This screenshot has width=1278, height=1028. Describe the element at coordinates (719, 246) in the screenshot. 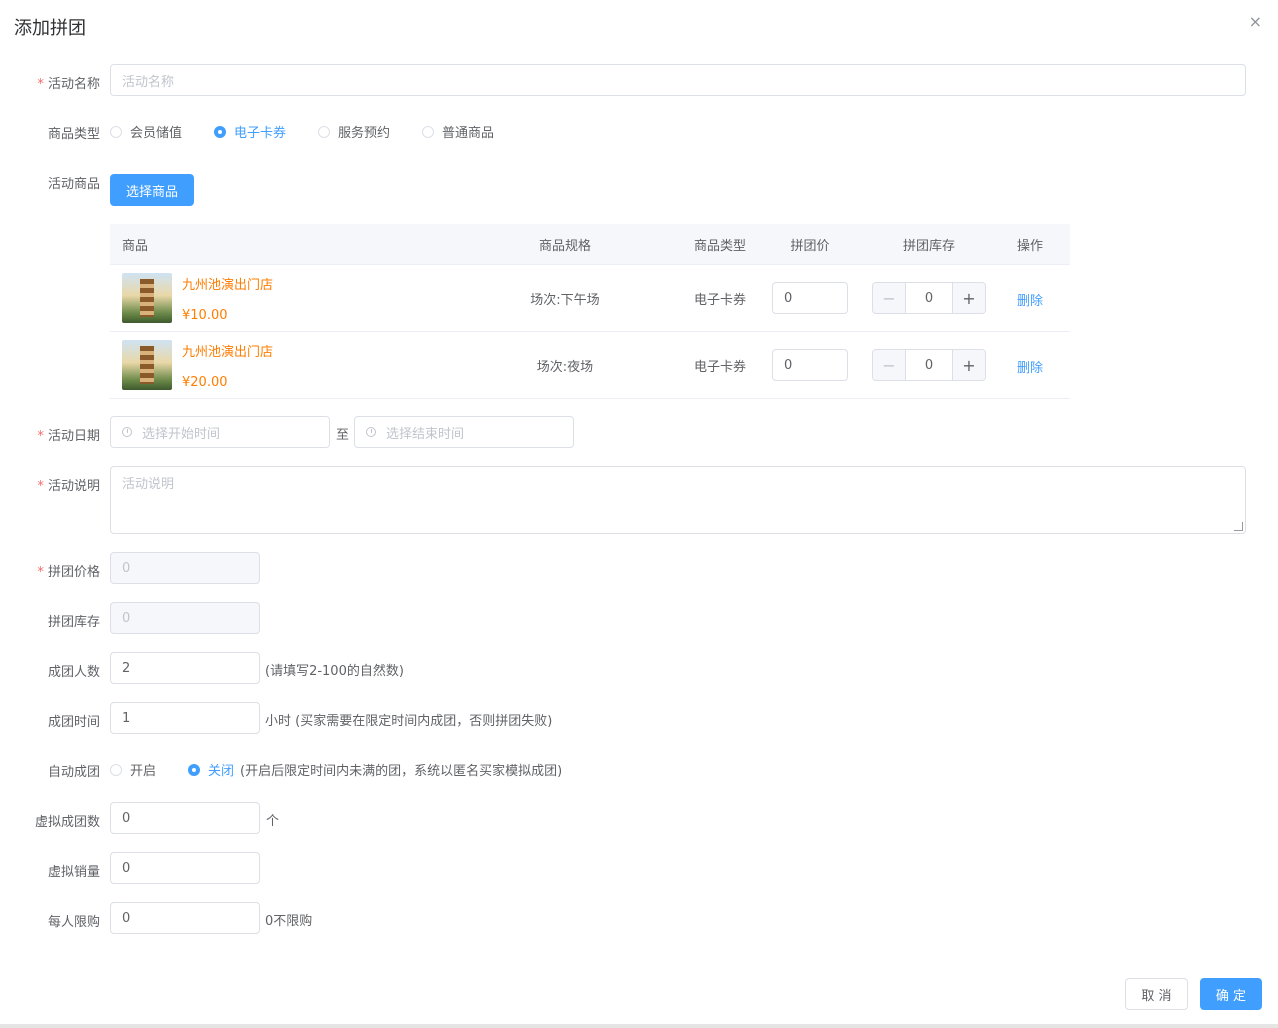

I see `header-type: 商品类型` at that location.